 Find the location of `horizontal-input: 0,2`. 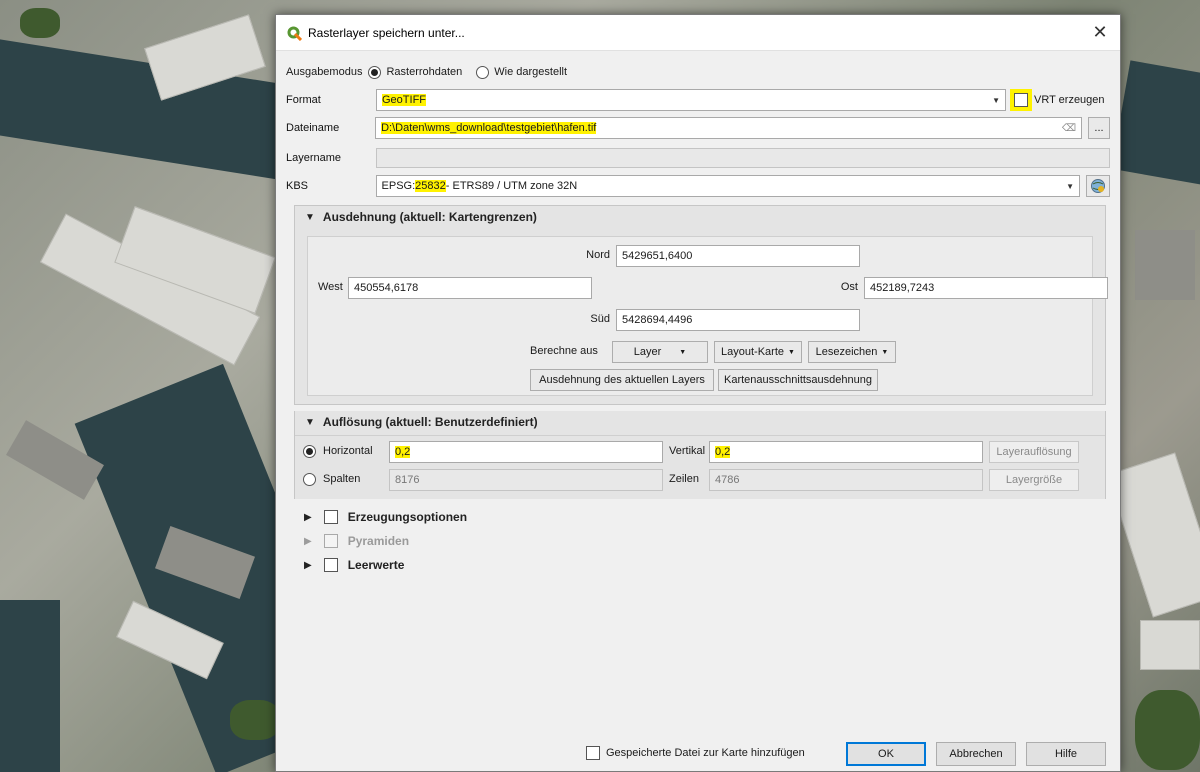

horizontal-input: 0,2 is located at coordinates (526, 452).